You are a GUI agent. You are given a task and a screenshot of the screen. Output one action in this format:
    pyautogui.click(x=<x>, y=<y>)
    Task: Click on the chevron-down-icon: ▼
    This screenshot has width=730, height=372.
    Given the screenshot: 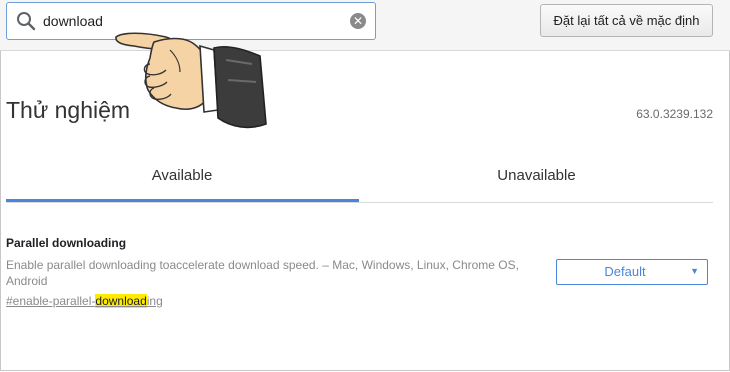 What is the action you would take?
    pyautogui.click(x=694, y=271)
    